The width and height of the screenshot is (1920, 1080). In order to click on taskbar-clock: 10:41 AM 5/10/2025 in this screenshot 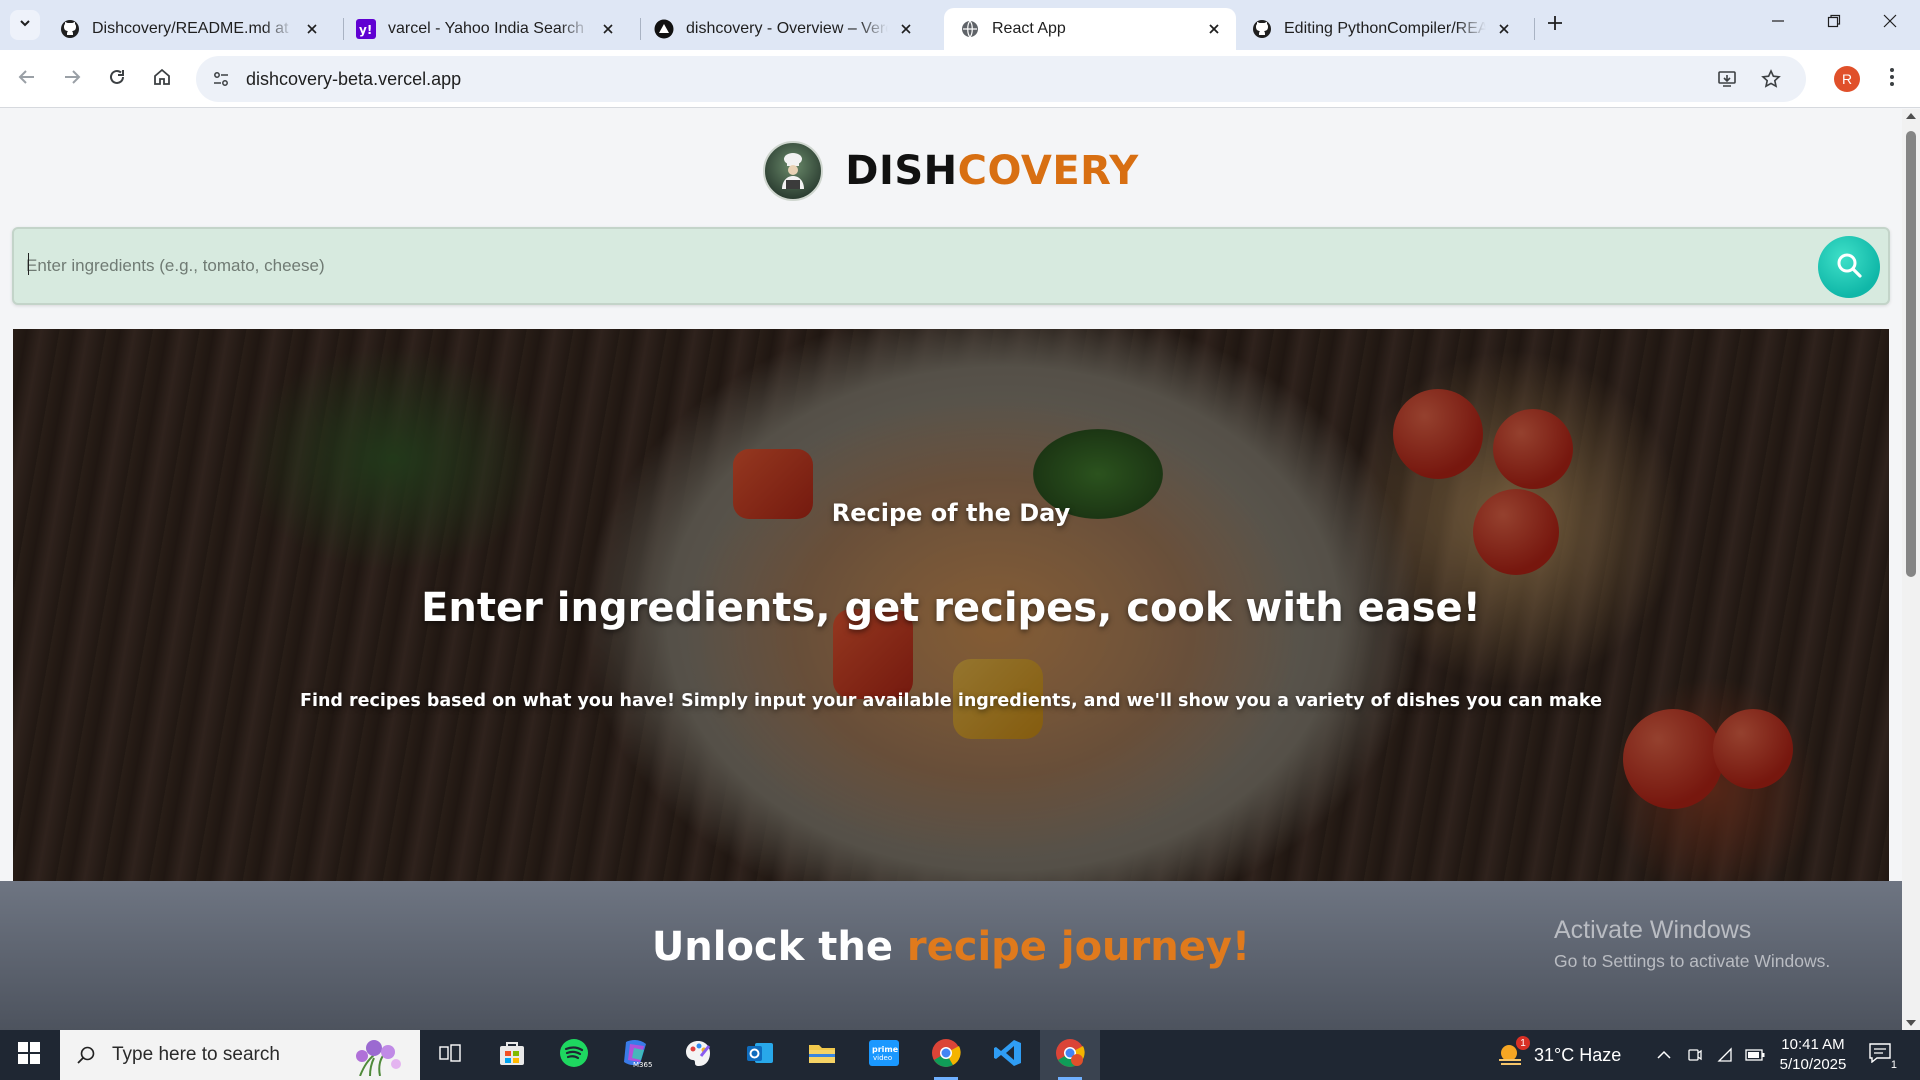, I will do `click(1813, 1055)`.